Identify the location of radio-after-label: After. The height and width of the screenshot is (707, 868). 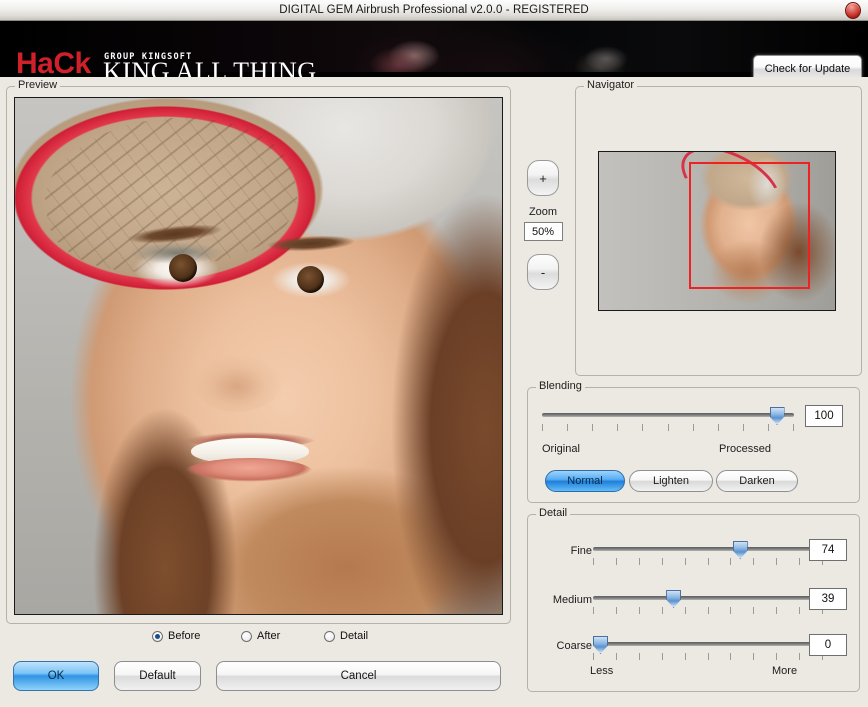
(269, 636).